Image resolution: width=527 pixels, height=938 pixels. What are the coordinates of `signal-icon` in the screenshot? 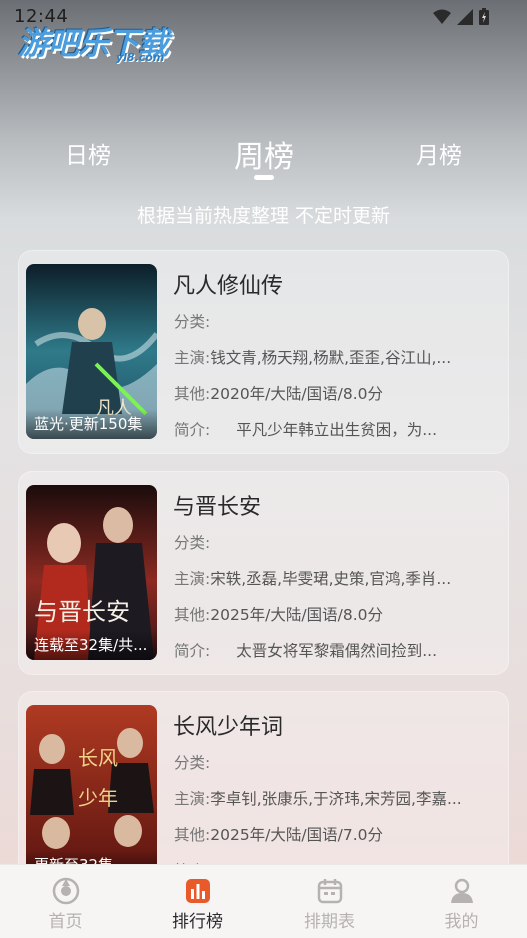 It's located at (465, 16).